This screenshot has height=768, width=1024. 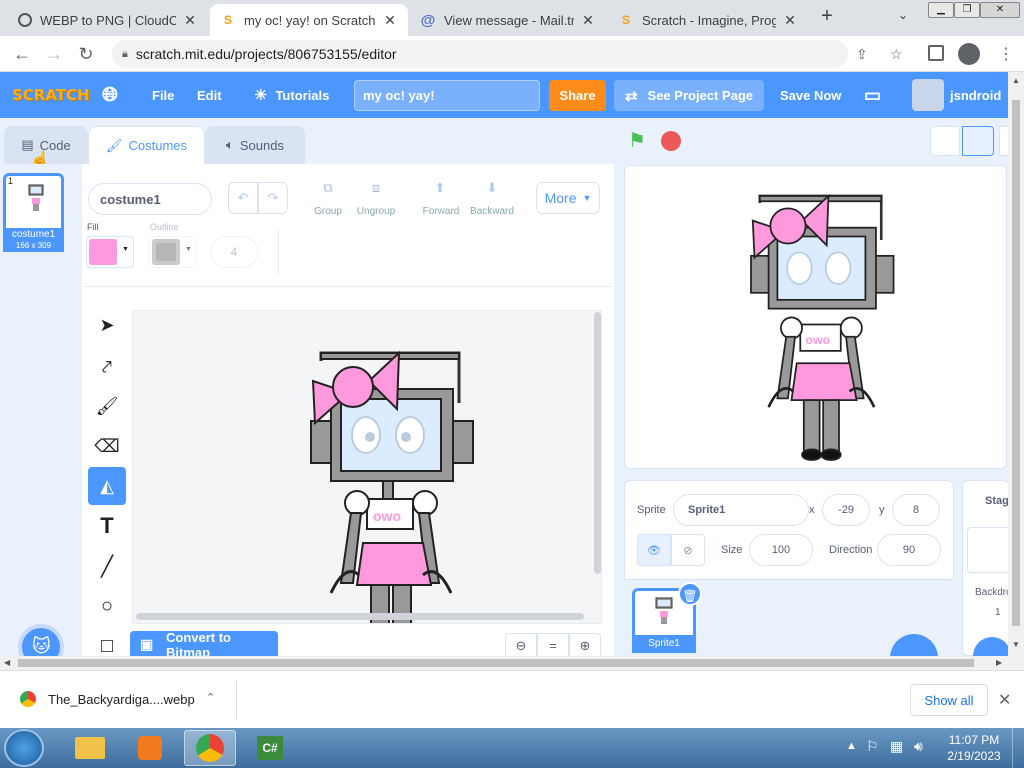 I want to click on volume-icon: 🔊︎, so click(x=918, y=746).